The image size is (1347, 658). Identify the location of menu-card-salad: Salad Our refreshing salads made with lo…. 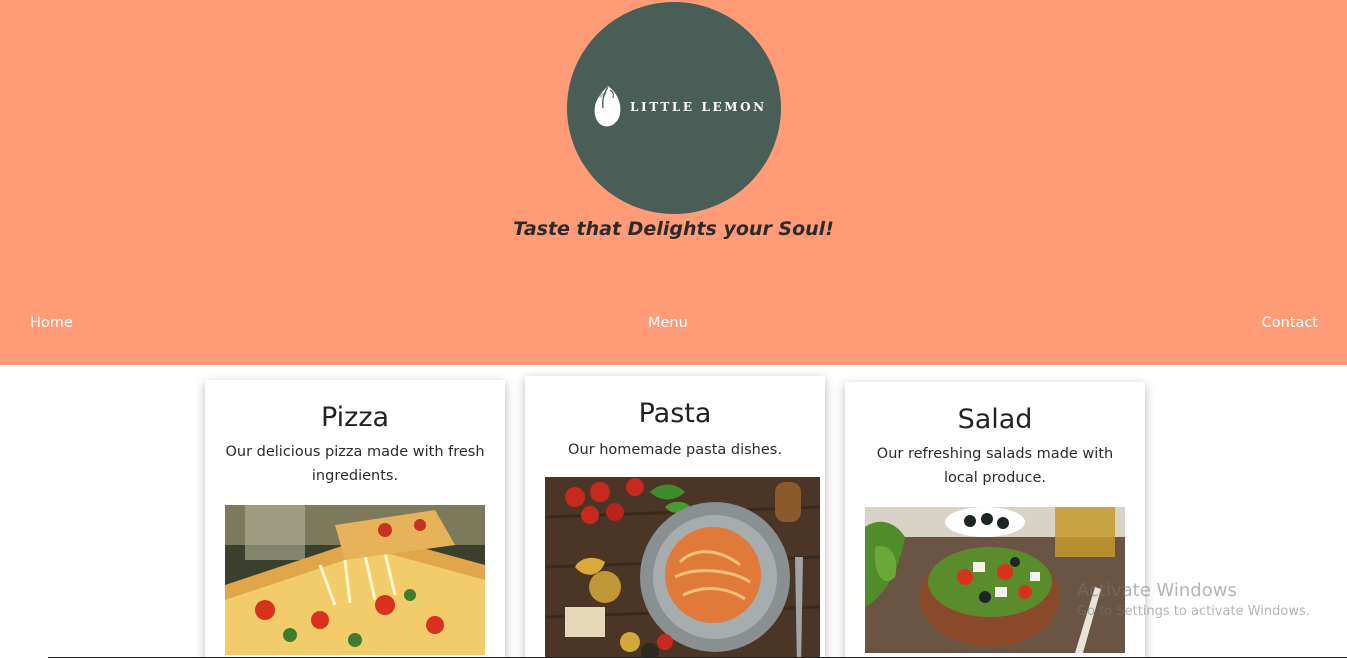
(995, 520).